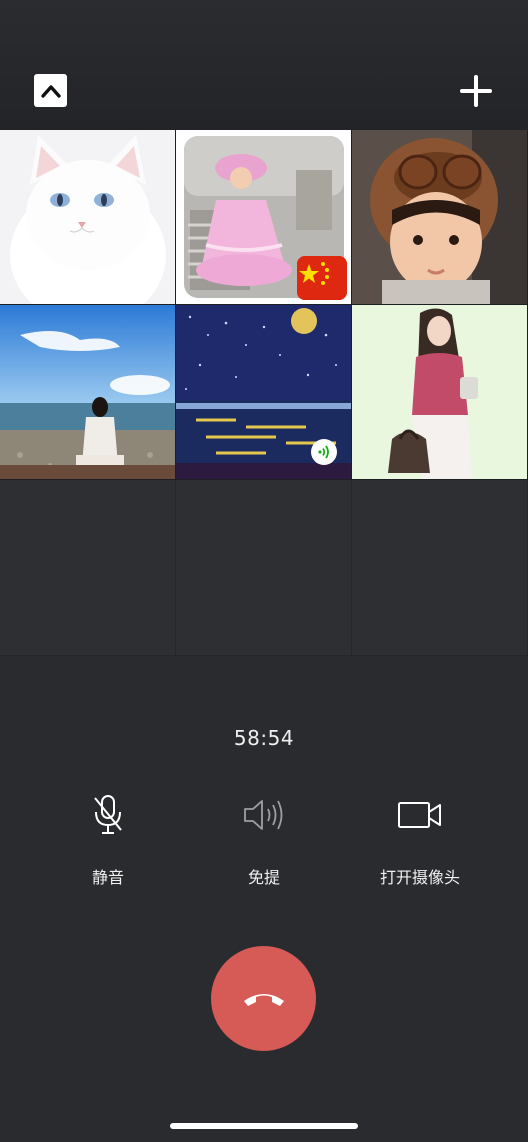 Image resolution: width=528 pixels, height=1142 pixels. I want to click on child-aviator-hat-avatar, so click(439, 217).